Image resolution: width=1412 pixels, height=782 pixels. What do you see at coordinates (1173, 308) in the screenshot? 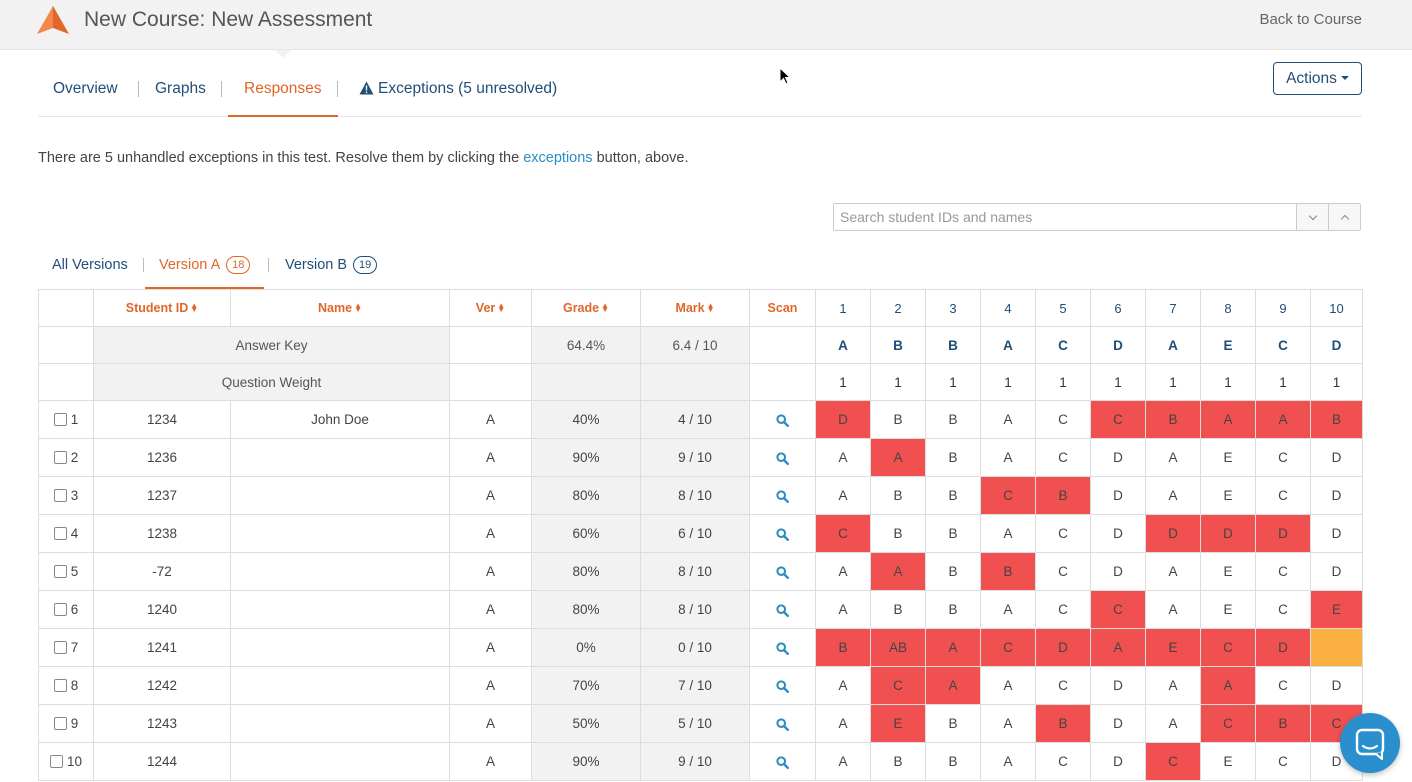
I see `question-header: 7` at bounding box center [1173, 308].